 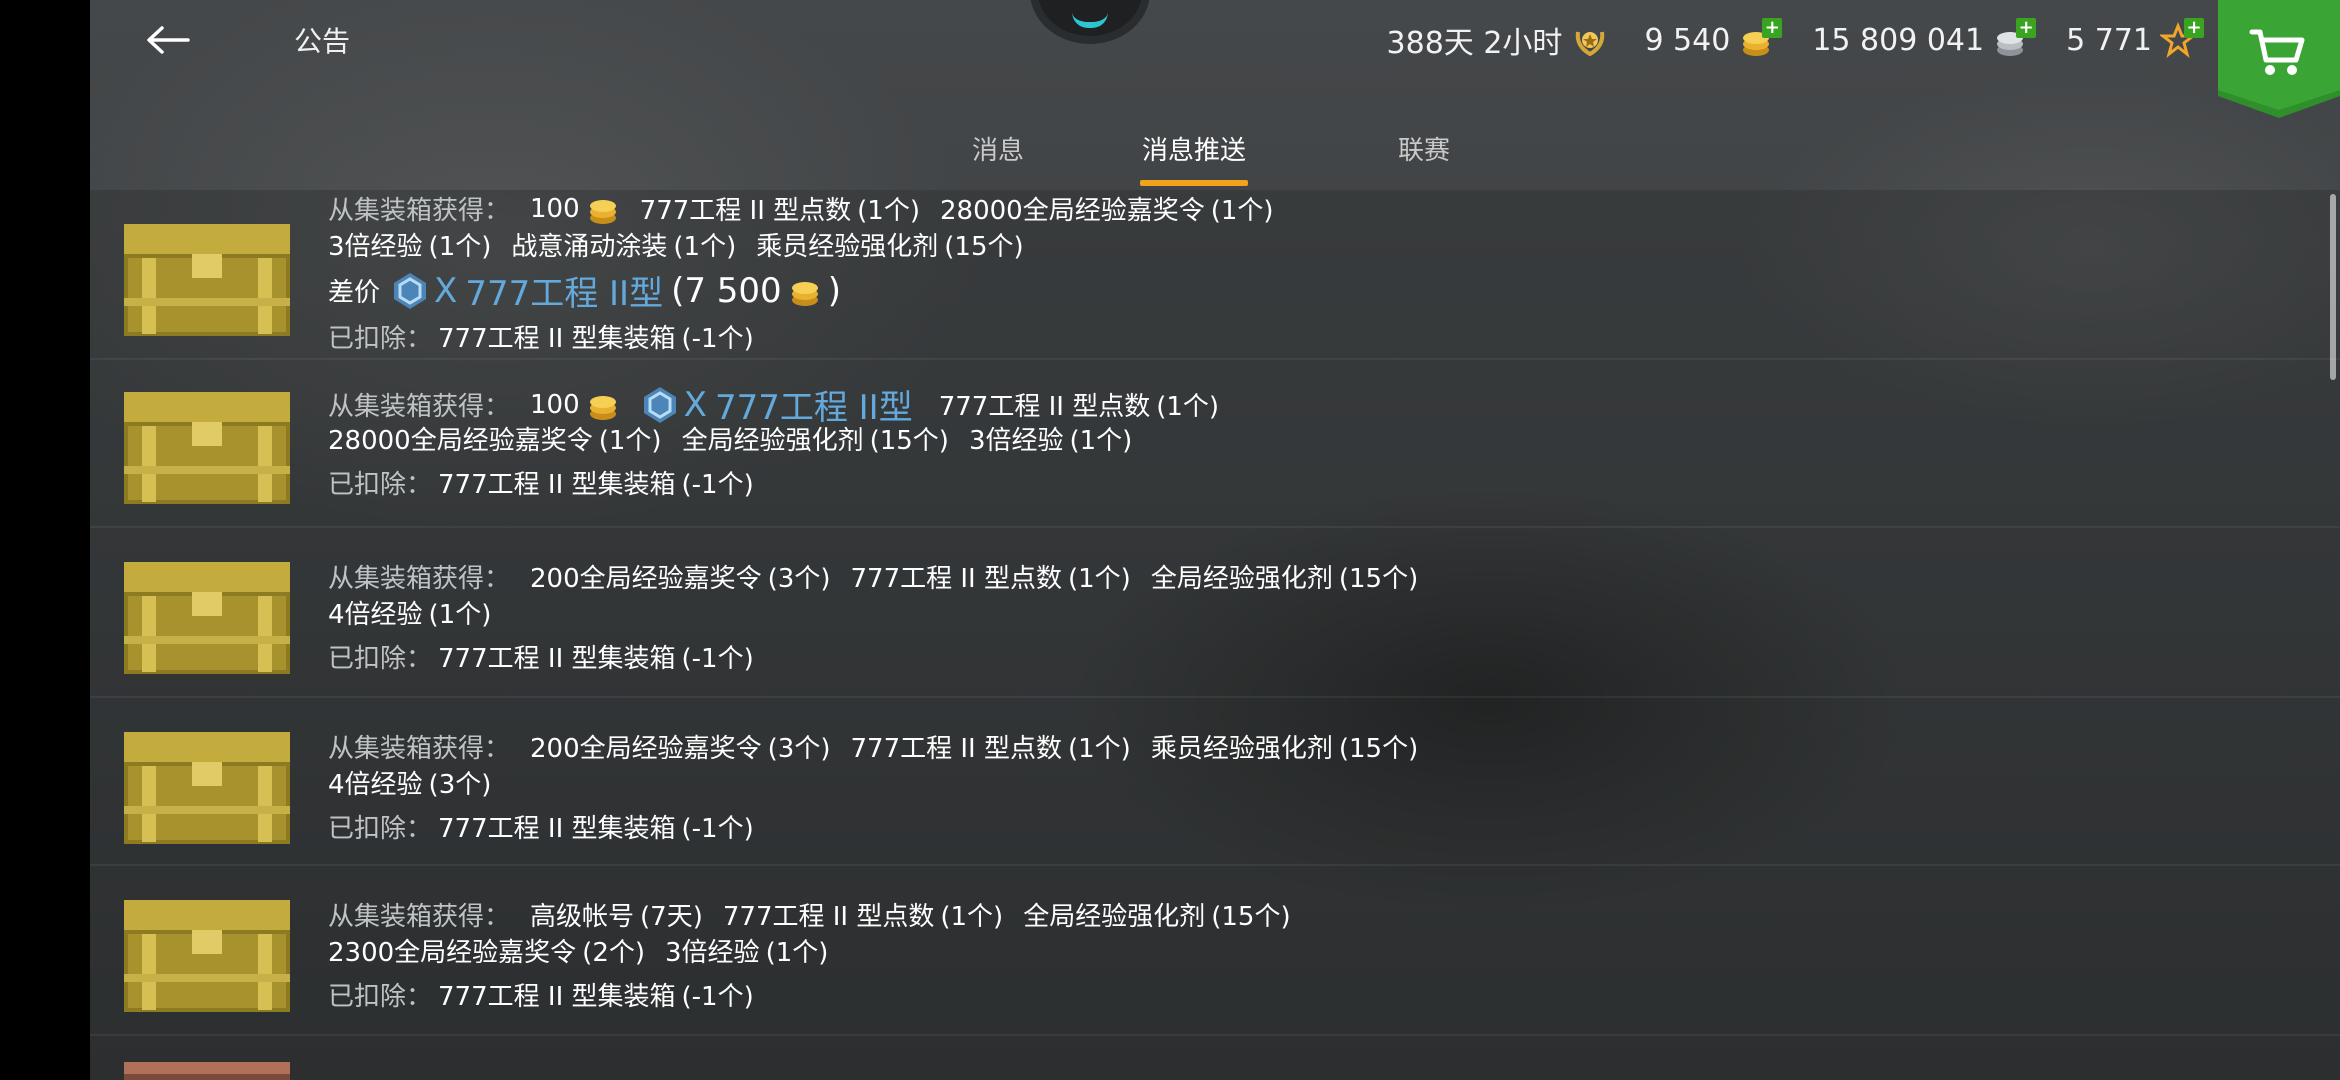 I want to click on free-xp-balance: 5 771 +, so click(x=2135, y=39).